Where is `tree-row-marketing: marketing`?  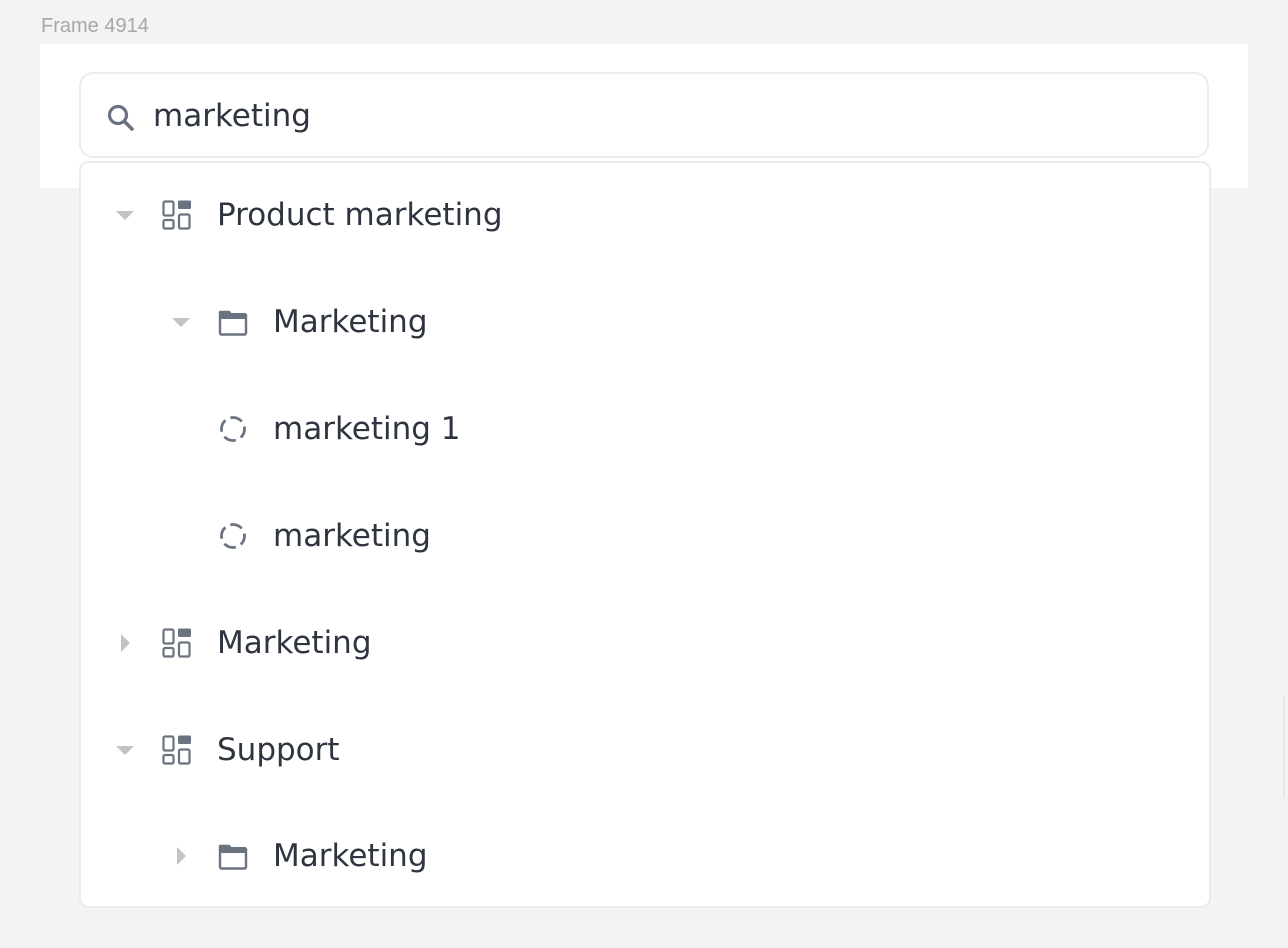
tree-row-marketing: marketing is located at coordinates (645, 536).